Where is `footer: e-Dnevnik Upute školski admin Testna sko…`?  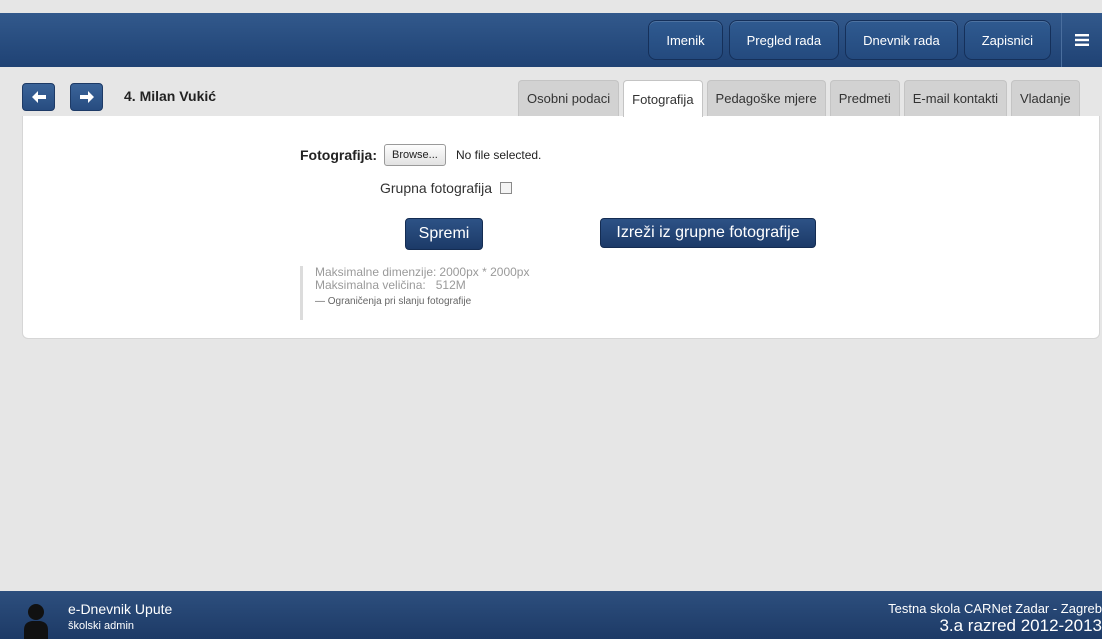 footer: e-Dnevnik Upute školski admin Testna sko… is located at coordinates (551, 615).